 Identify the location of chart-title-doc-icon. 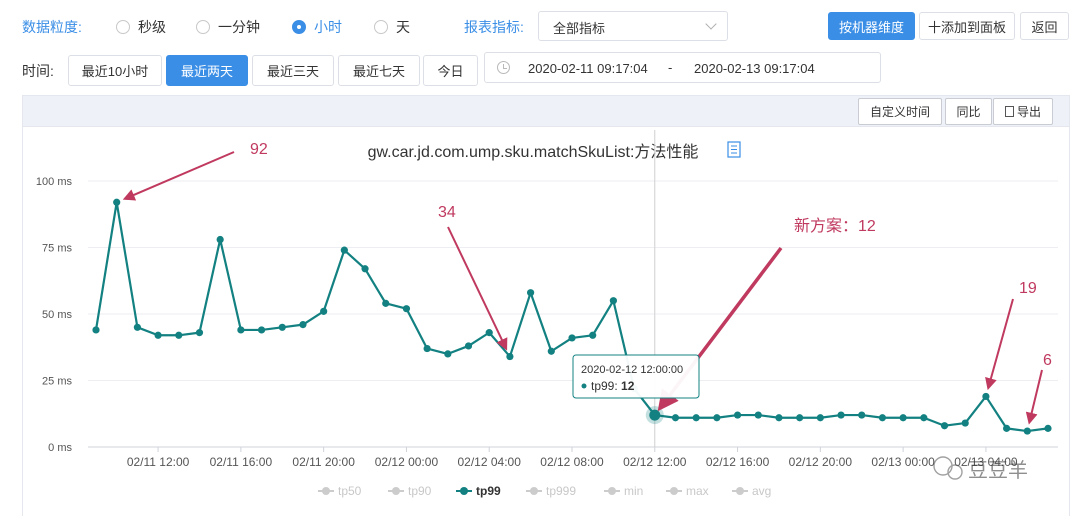
(734, 149).